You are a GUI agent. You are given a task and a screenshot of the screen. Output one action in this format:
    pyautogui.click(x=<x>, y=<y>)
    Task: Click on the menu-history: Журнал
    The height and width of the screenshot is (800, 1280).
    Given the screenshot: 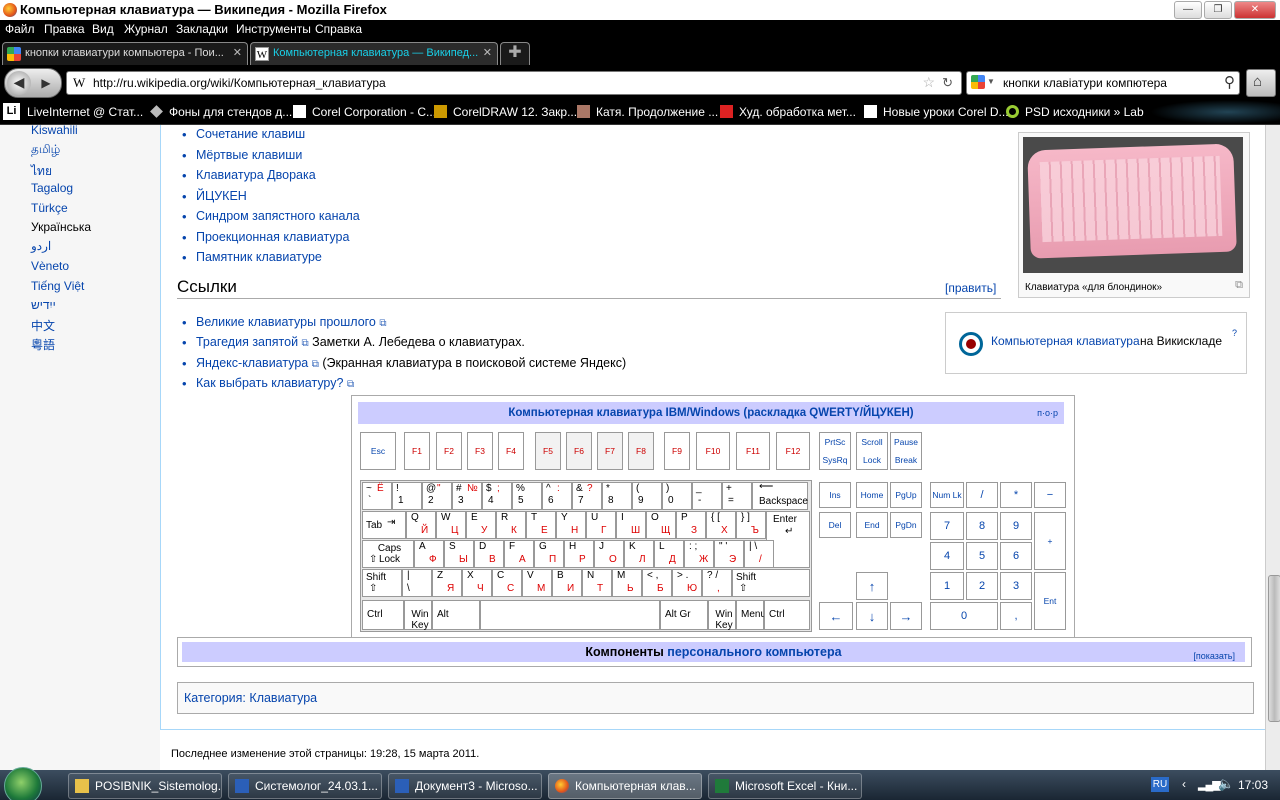 What is the action you would take?
    pyautogui.click(x=146, y=29)
    